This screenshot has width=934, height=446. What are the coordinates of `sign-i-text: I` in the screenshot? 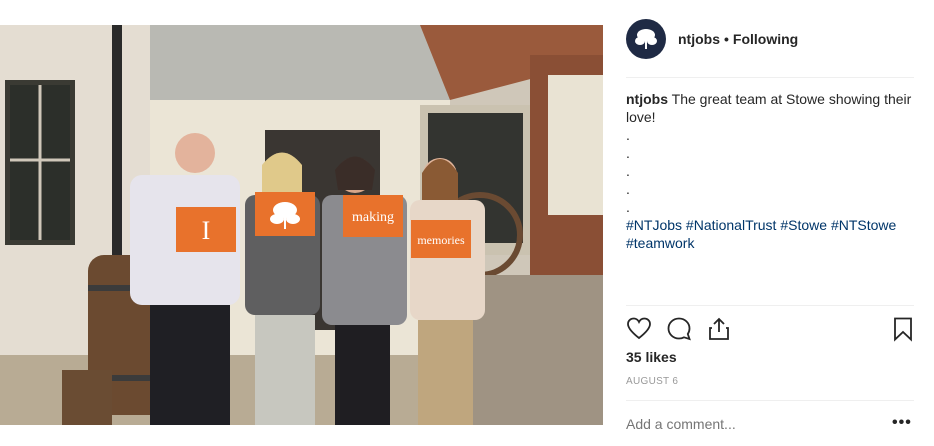 It's located at (206, 230).